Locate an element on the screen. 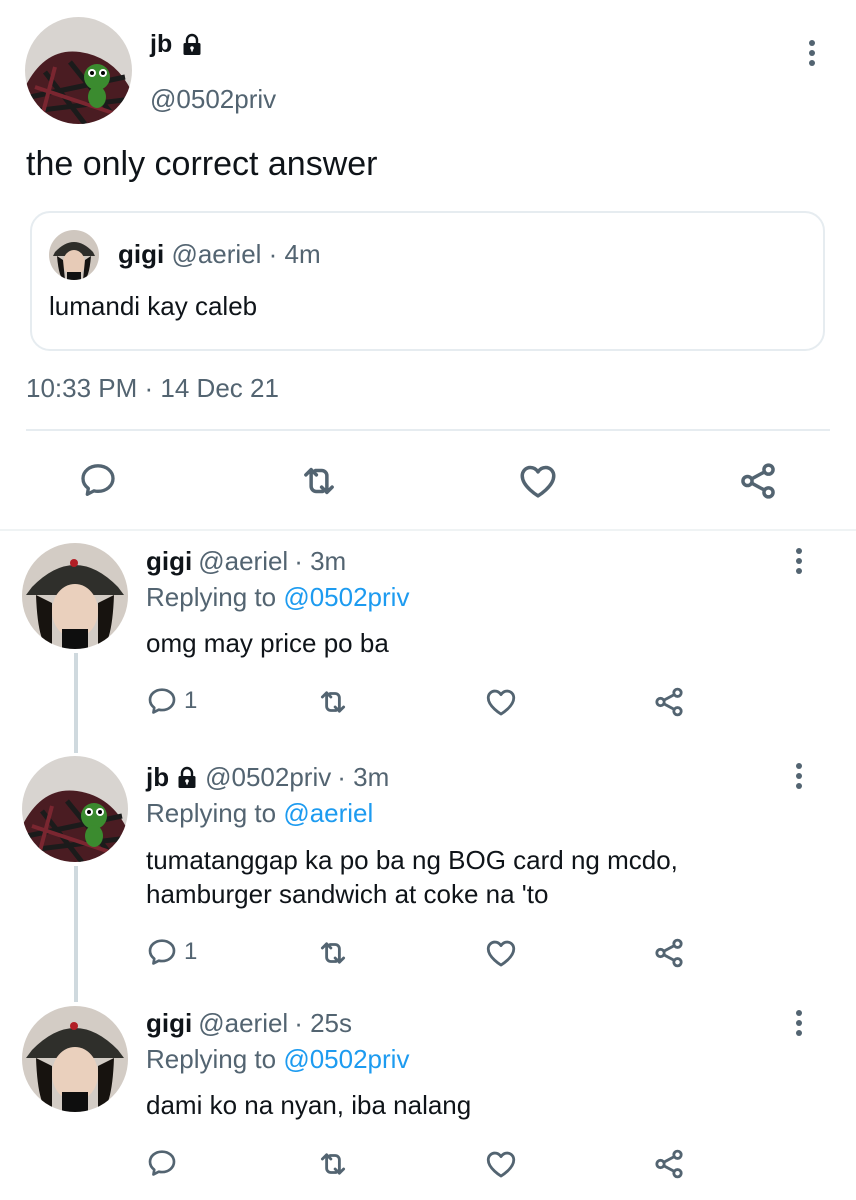 The width and height of the screenshot is (856, 1200). tweet-text: the only correct answer is located at coordinates (202, 164).